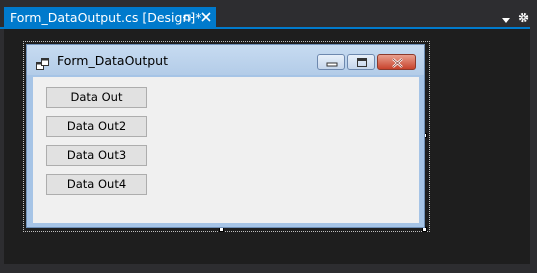  Describe the element at coordinates (106, 17) in the screenshot. I see `document-tab-title: Form_DataOutput.cs [Design]*` at that location.